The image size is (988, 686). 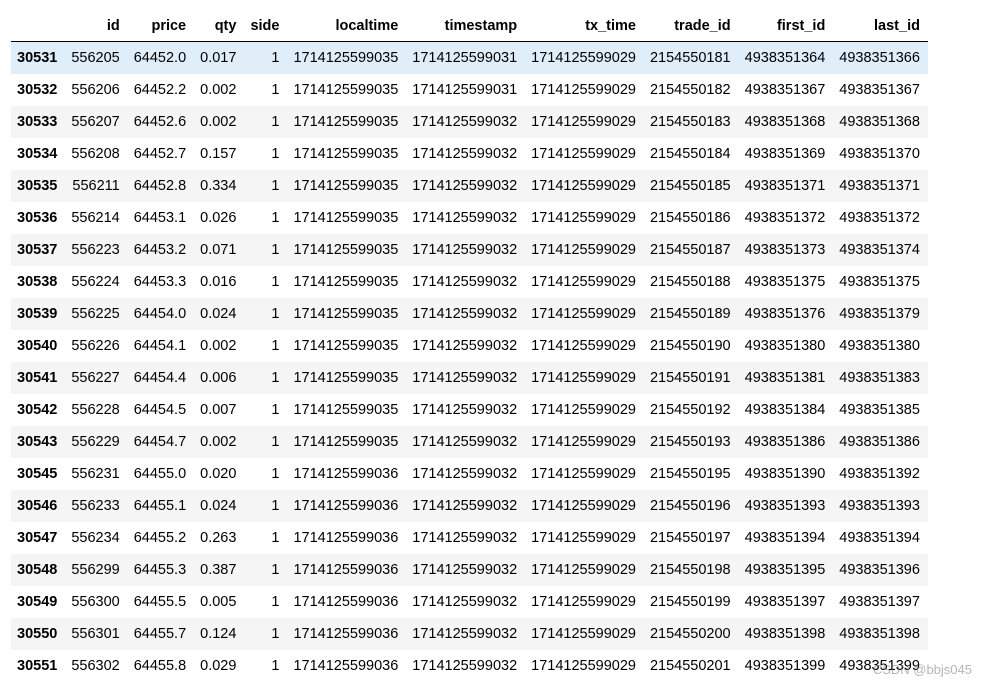 I want to click on cell-price: 64455.1, so click(x=160, y=506).